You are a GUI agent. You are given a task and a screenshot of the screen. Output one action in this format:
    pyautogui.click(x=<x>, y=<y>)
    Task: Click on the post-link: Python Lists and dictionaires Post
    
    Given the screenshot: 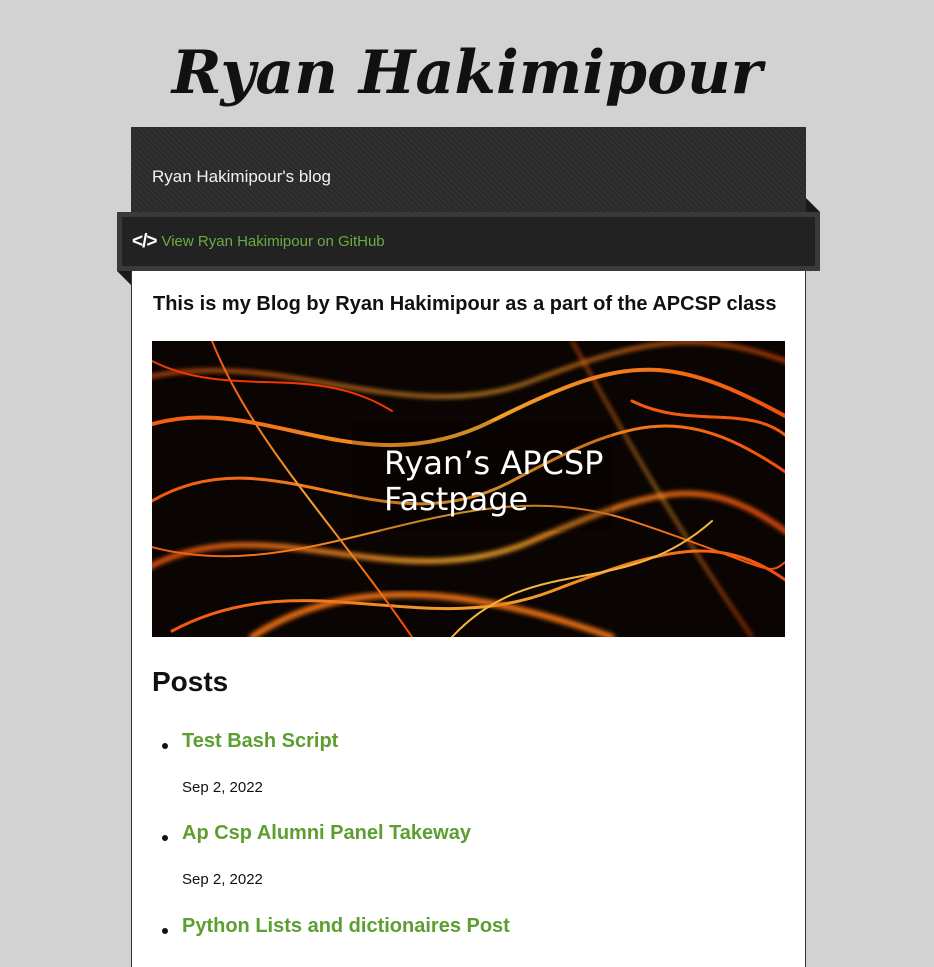 What is the action you would take?
    pyautogui.click(x=346, y=926)
    